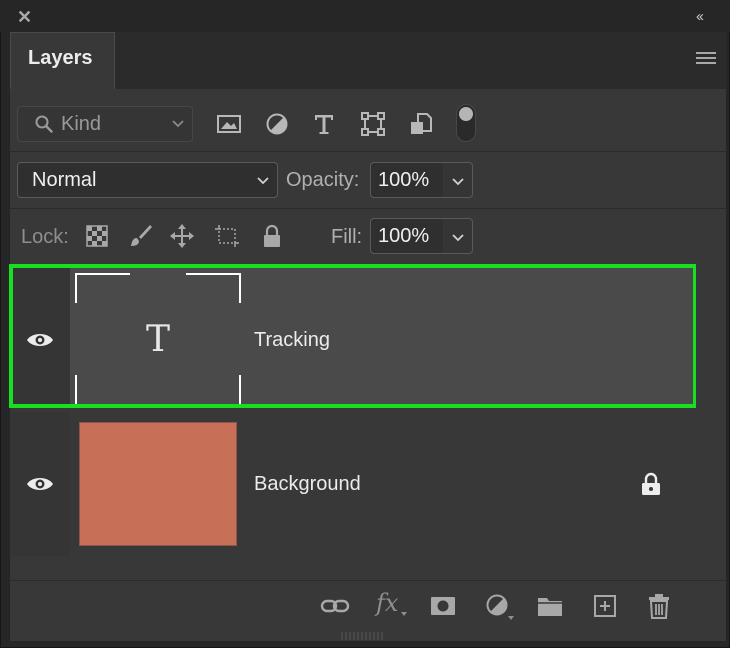 This screenshot has width=730, height=648. Describe the element at coordinates (323, 180) in the screenshot. I see `opacity-label: Opacity:` at that location.